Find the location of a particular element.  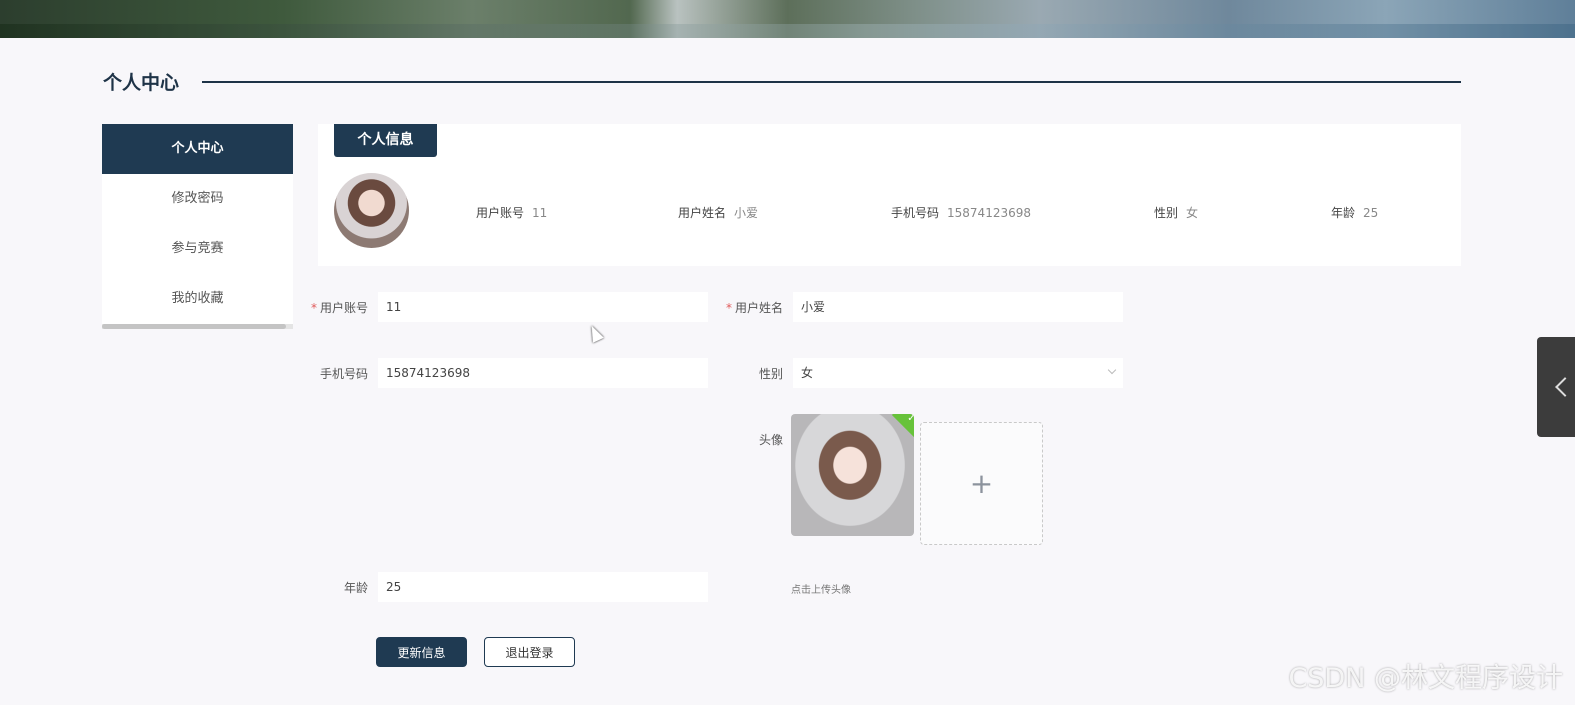

info-gender-value: 女 is located at coordinates (1192, 213).